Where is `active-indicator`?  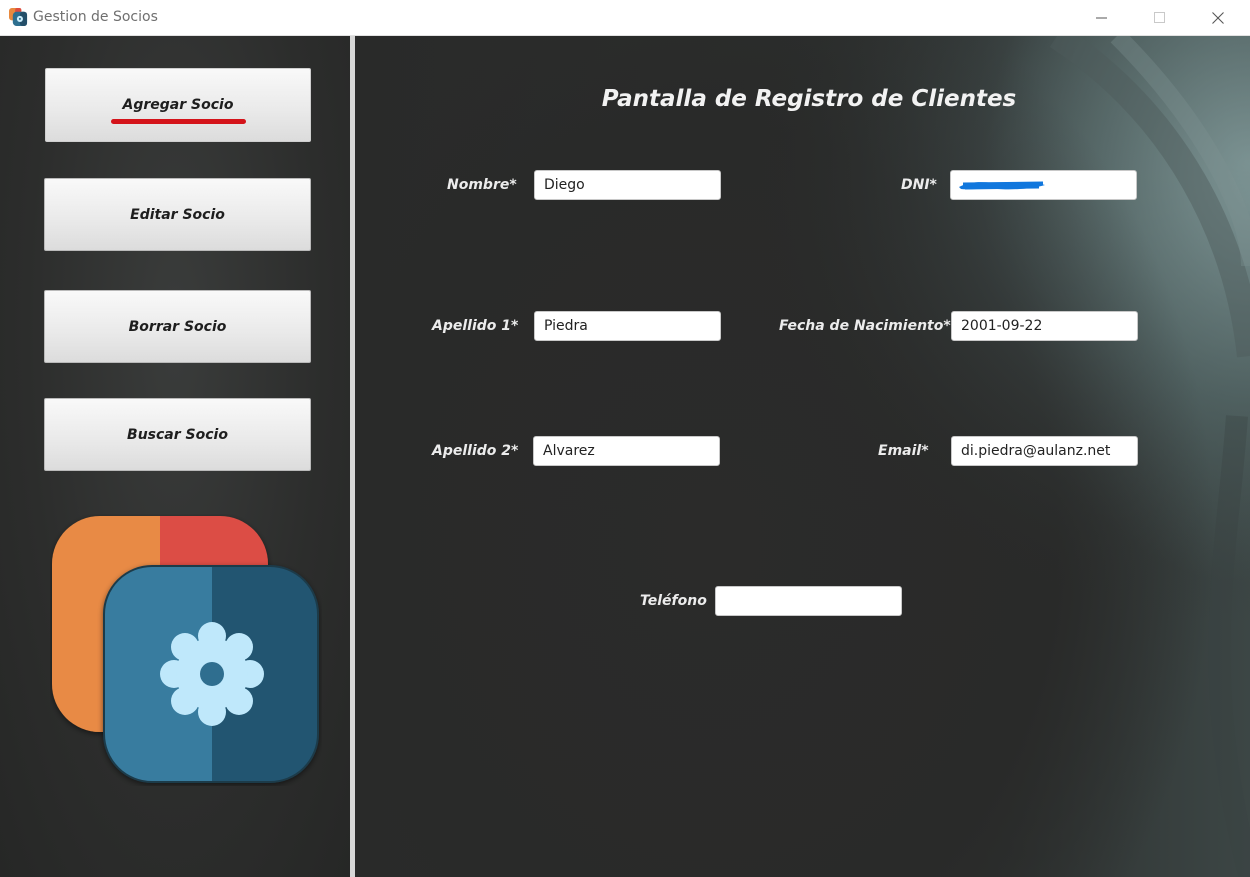
active-indicator is located at coordinates (178, 121).